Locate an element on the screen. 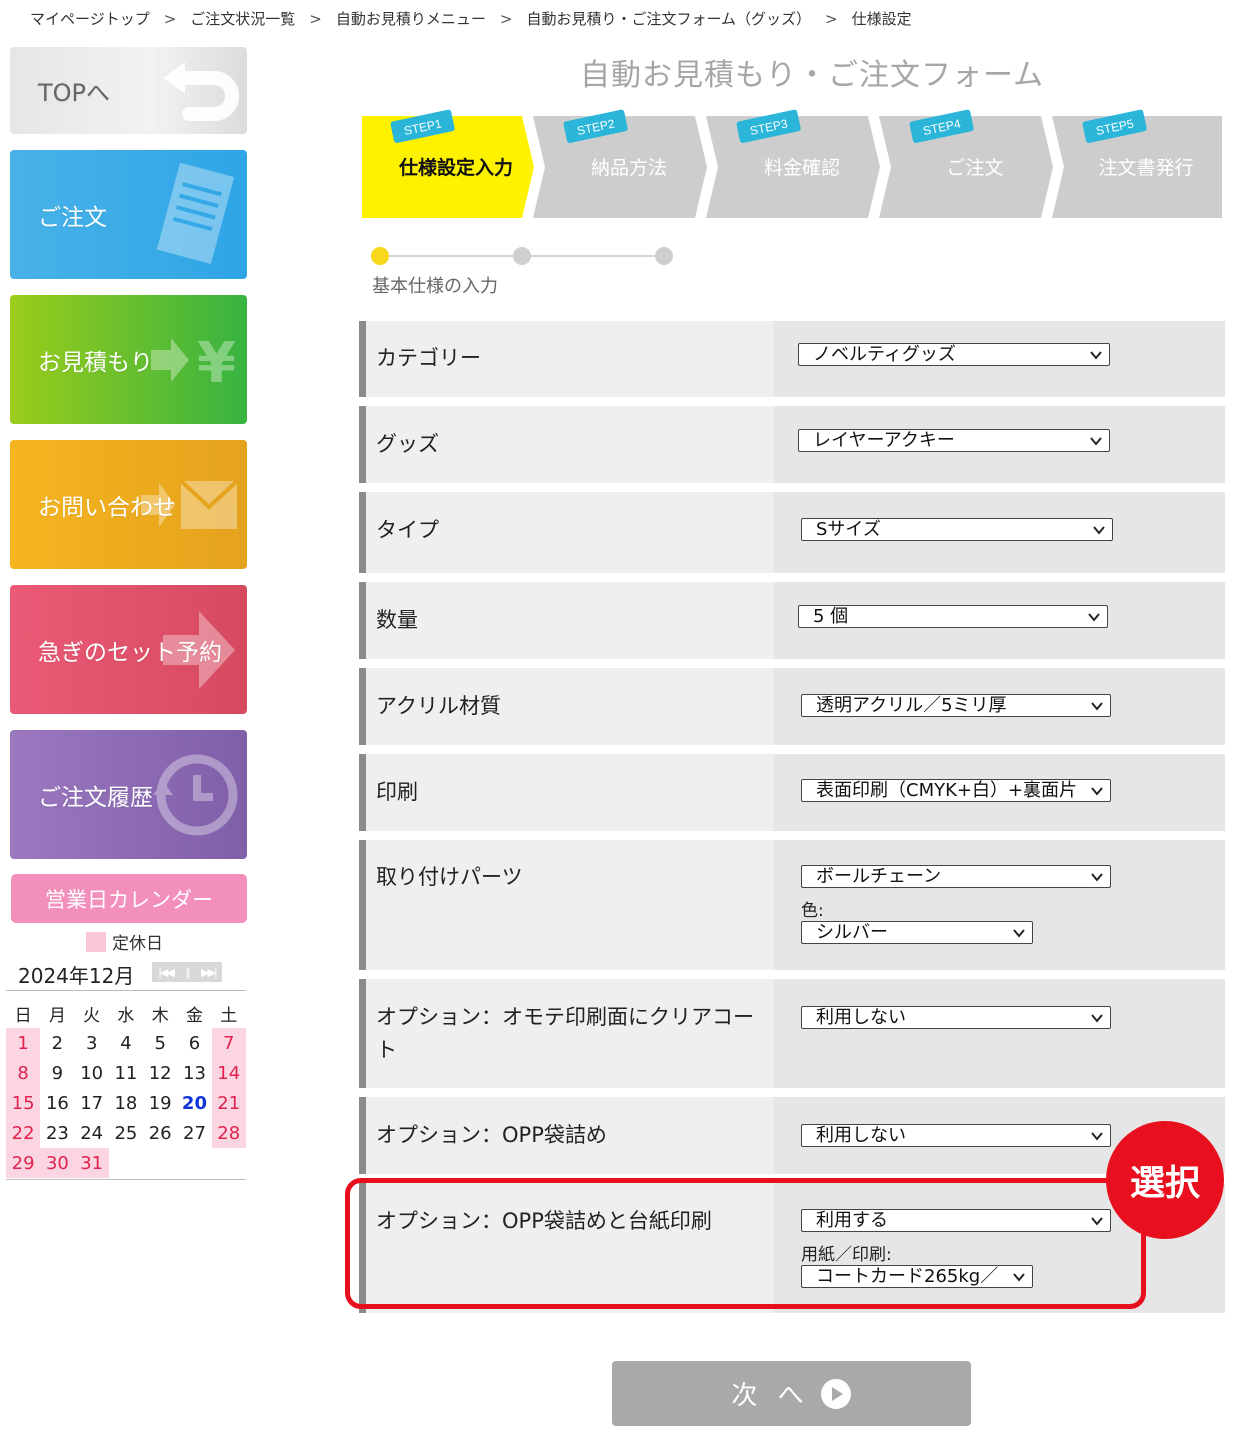 The width and height of the screenshot is (1236, 1442). row-quantity: 数量 5 個 is located at coordinates (792, 620).